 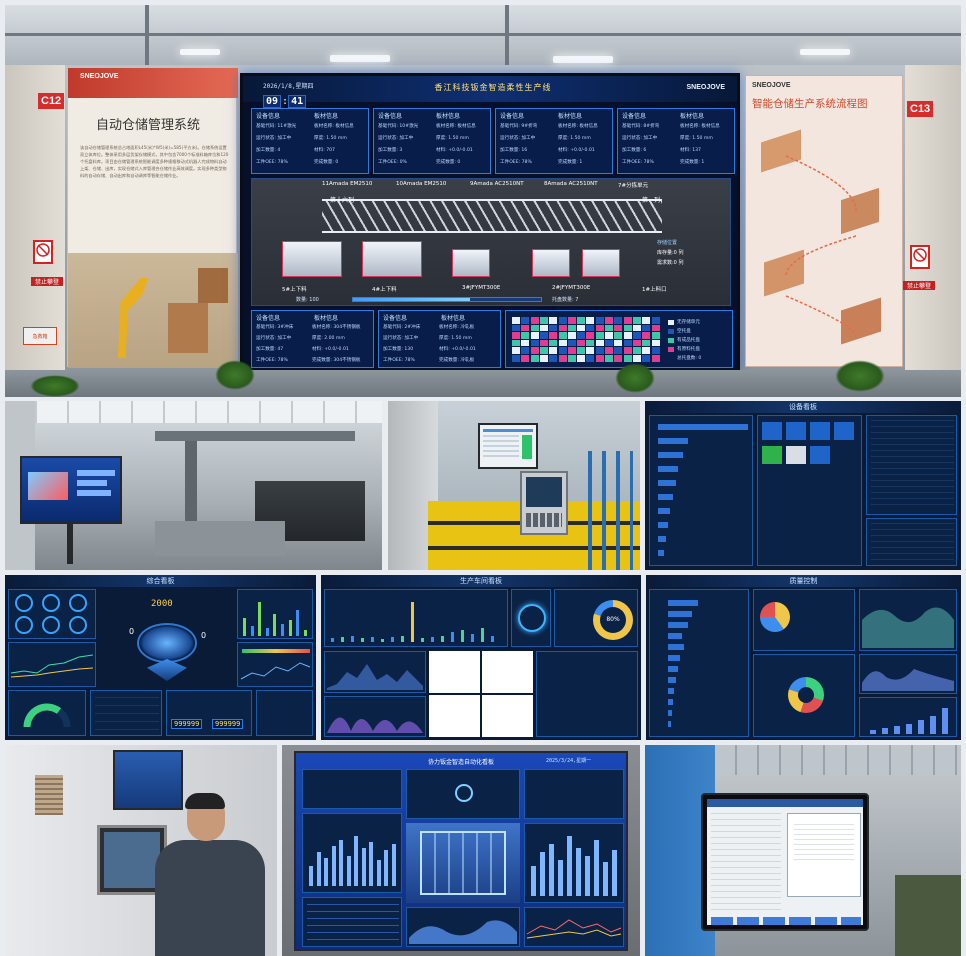 What do you see at coordinates (481, 581) in the screenshot?
I see `production-dashboard-title: 生产车间看板` at bounding box center [481, 581].